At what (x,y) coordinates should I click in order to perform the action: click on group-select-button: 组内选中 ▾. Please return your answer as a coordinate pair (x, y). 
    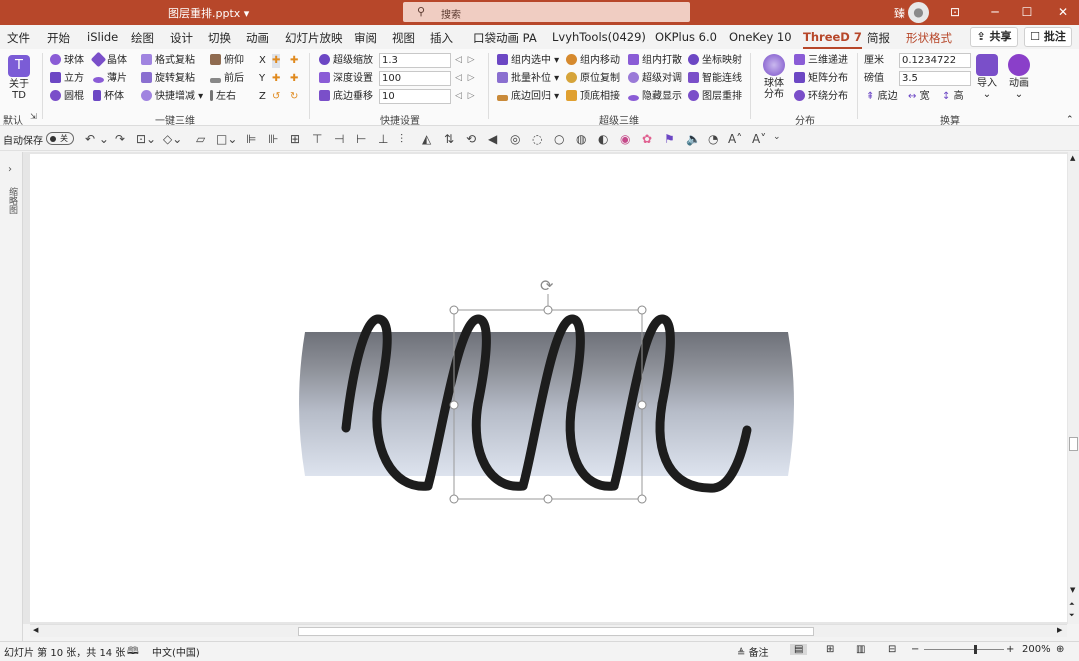
    Looking at the image, I should click on (528, 61).